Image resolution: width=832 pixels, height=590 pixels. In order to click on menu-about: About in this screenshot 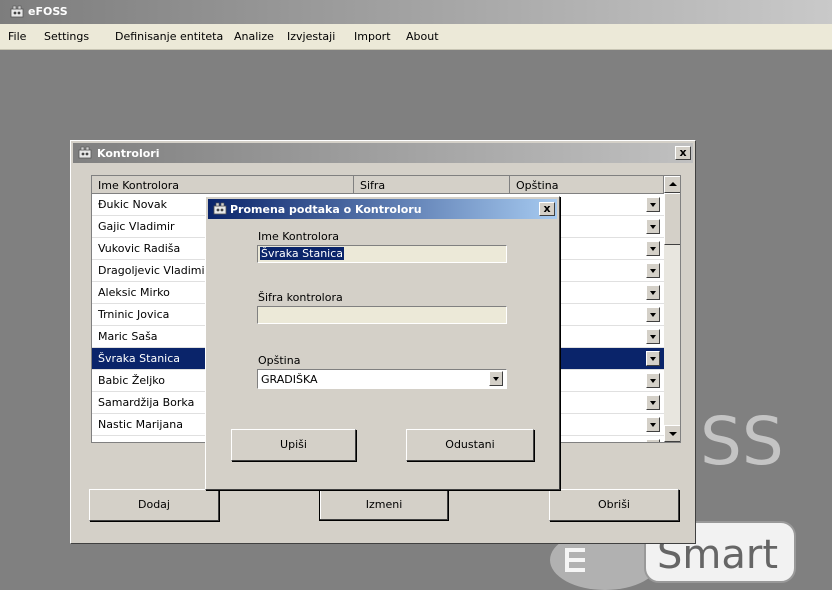, I will do `click(422, 36)`.